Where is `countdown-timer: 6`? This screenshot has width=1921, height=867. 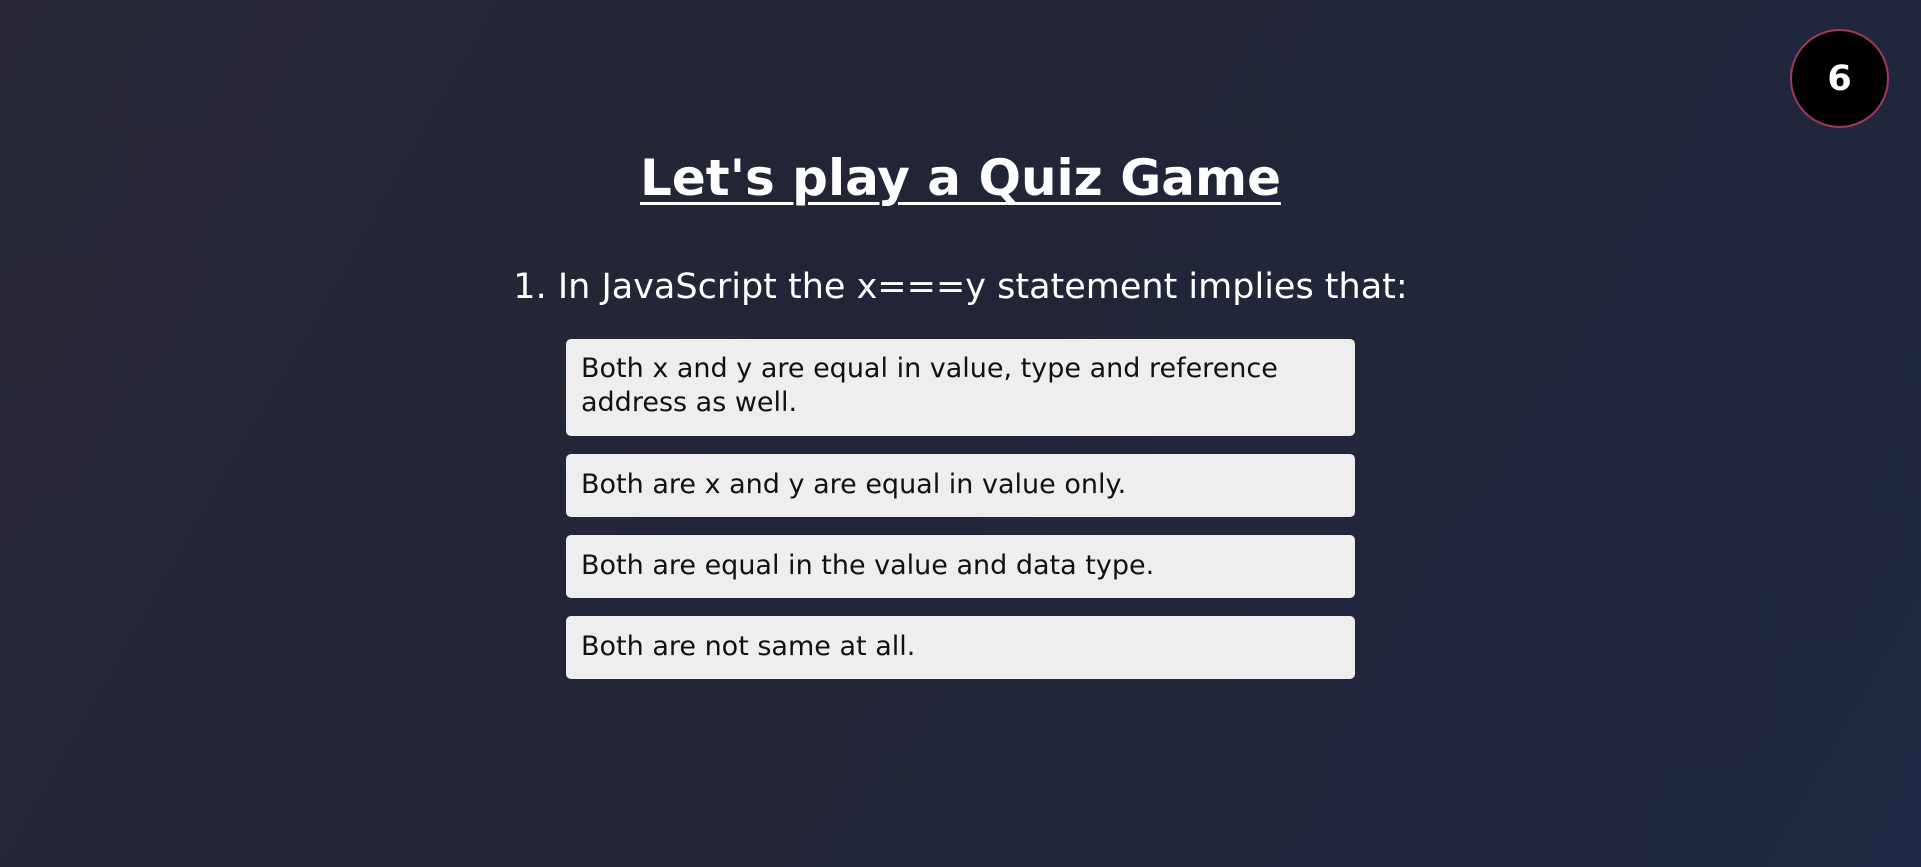 countdown-timer: 6 is located at coordinates (1839, 78).